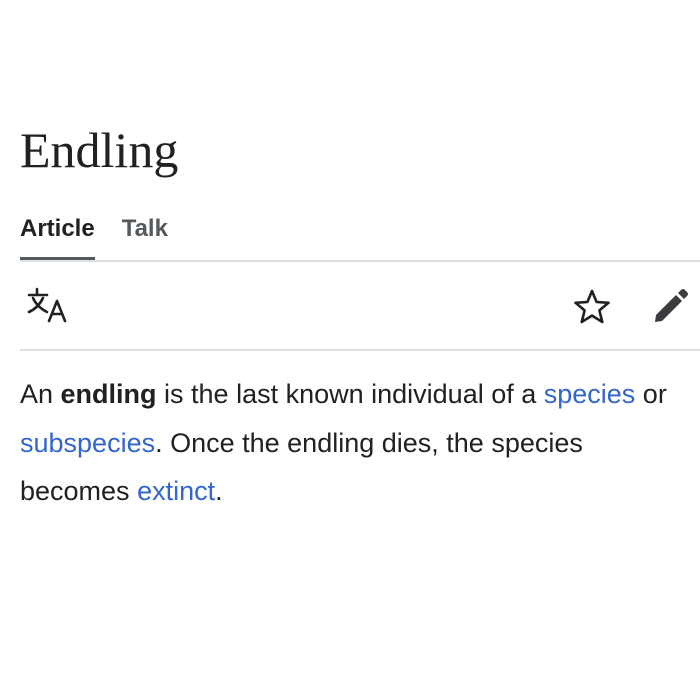  I want to click on text-segment: ., so click(219, 491).